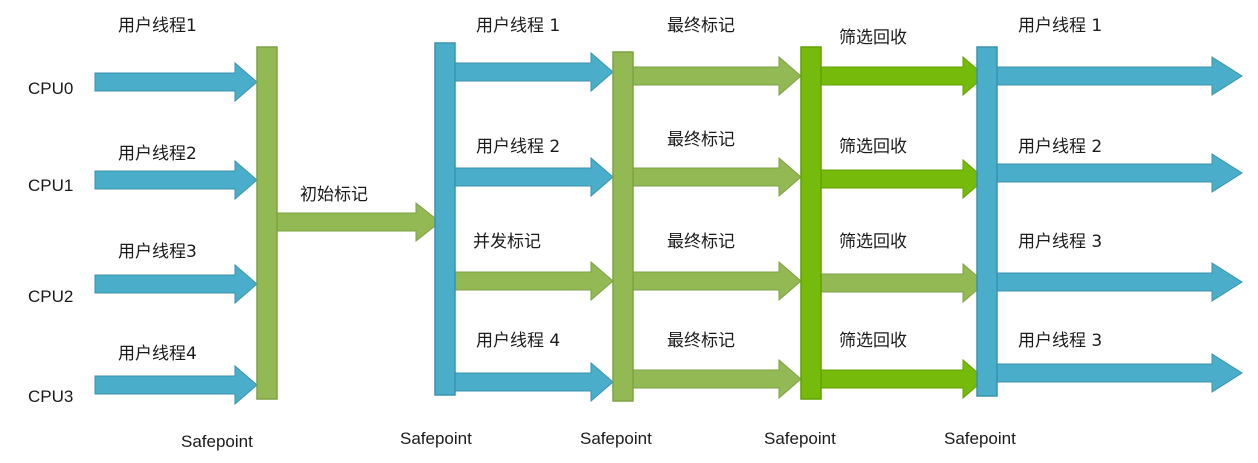 Image resolution: width=1258 pixels, height=463 pixels. Describe the element at coordinates (358, 222) in the screenshot. I see `initial-mark-arrow` at that location.